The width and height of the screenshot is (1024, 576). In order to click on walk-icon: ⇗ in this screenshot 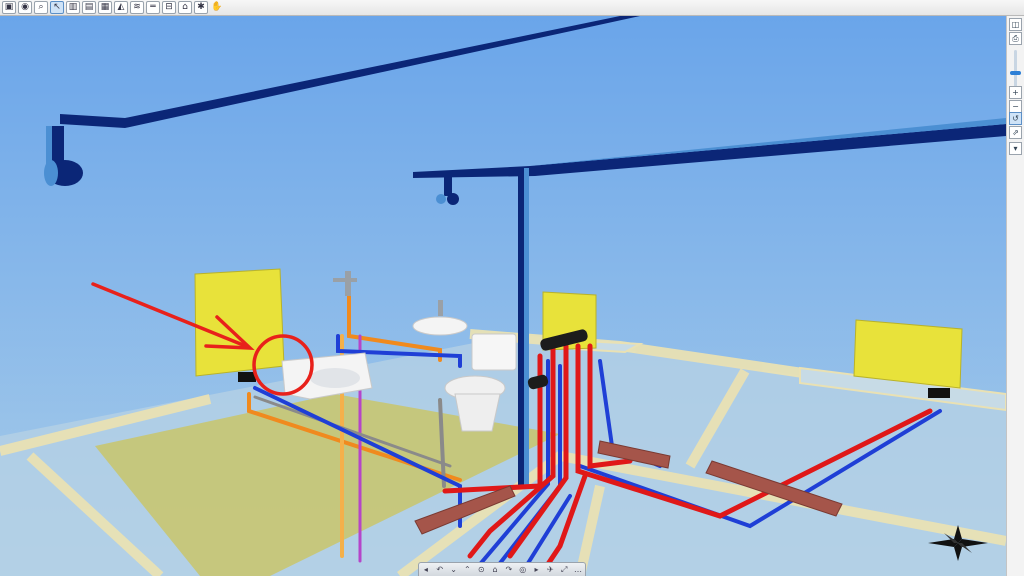, I will do `click(1015, 132)`.